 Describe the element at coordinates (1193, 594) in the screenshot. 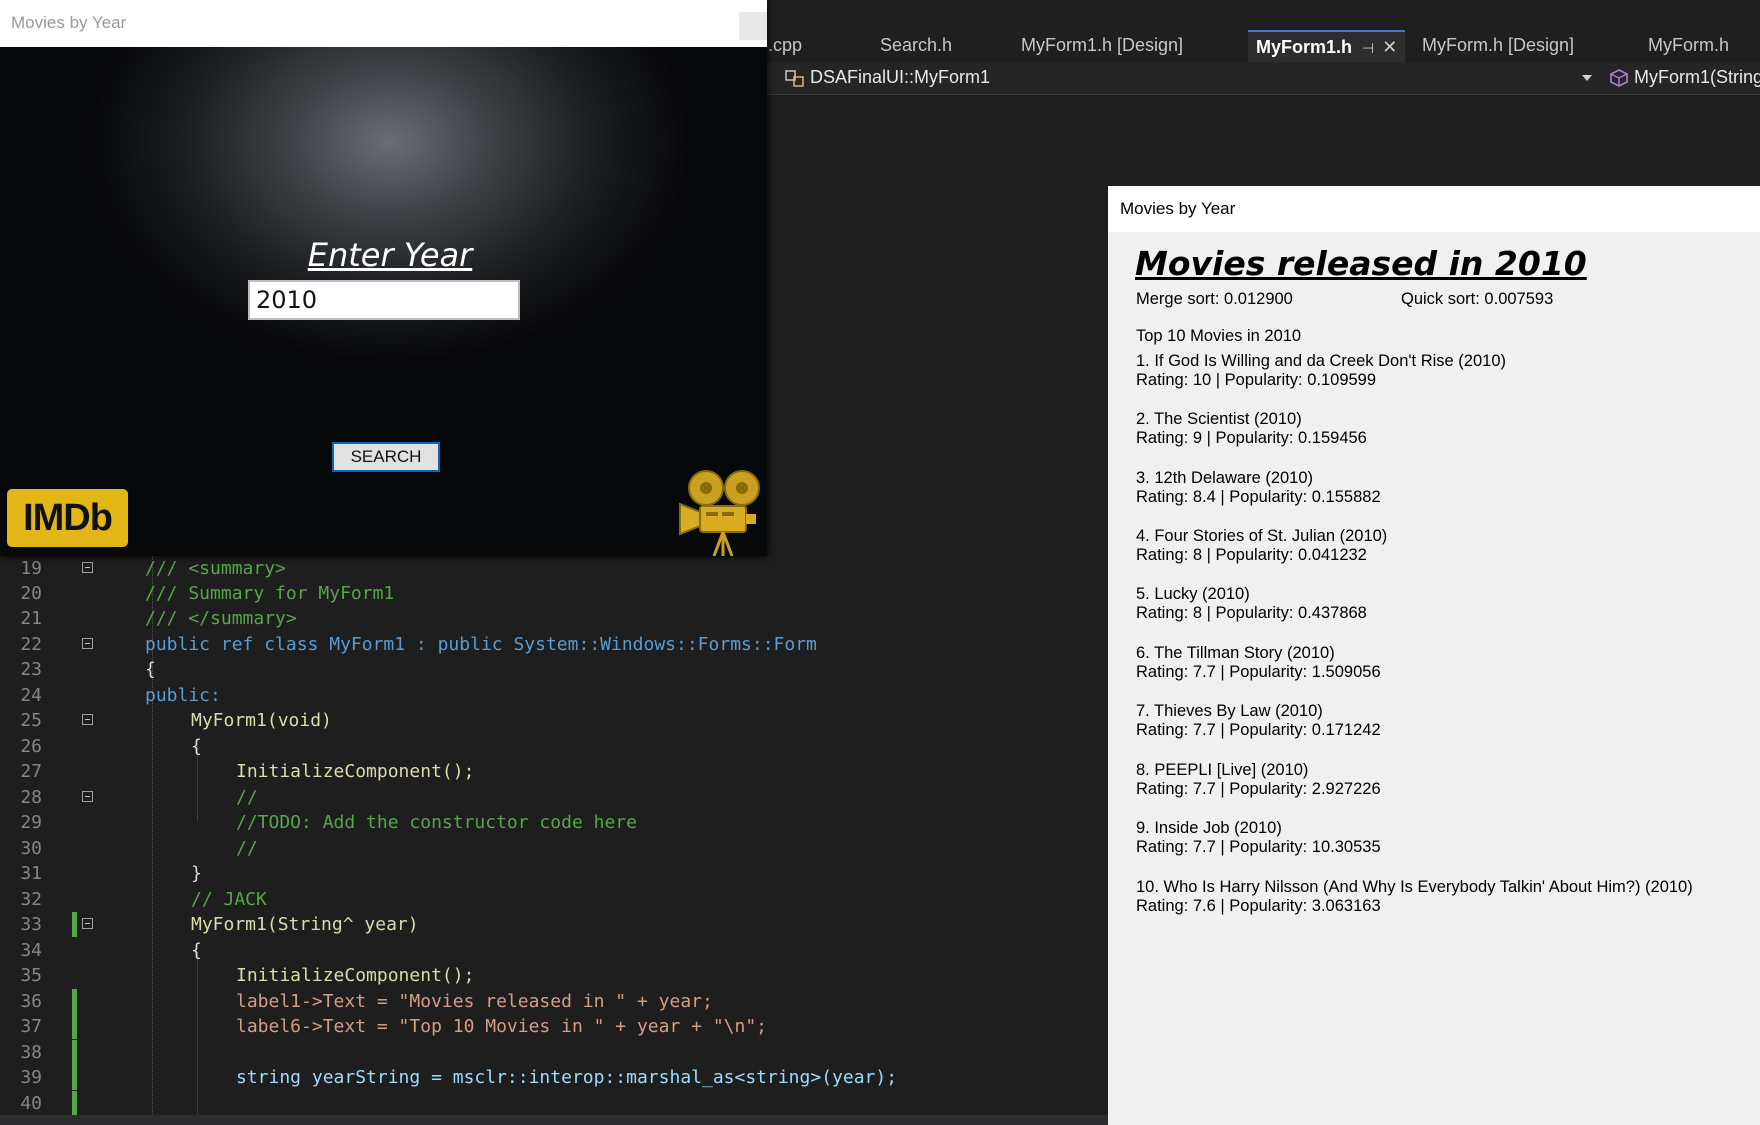

I see `movie-title: 5. Lucky (2010)` at that location.